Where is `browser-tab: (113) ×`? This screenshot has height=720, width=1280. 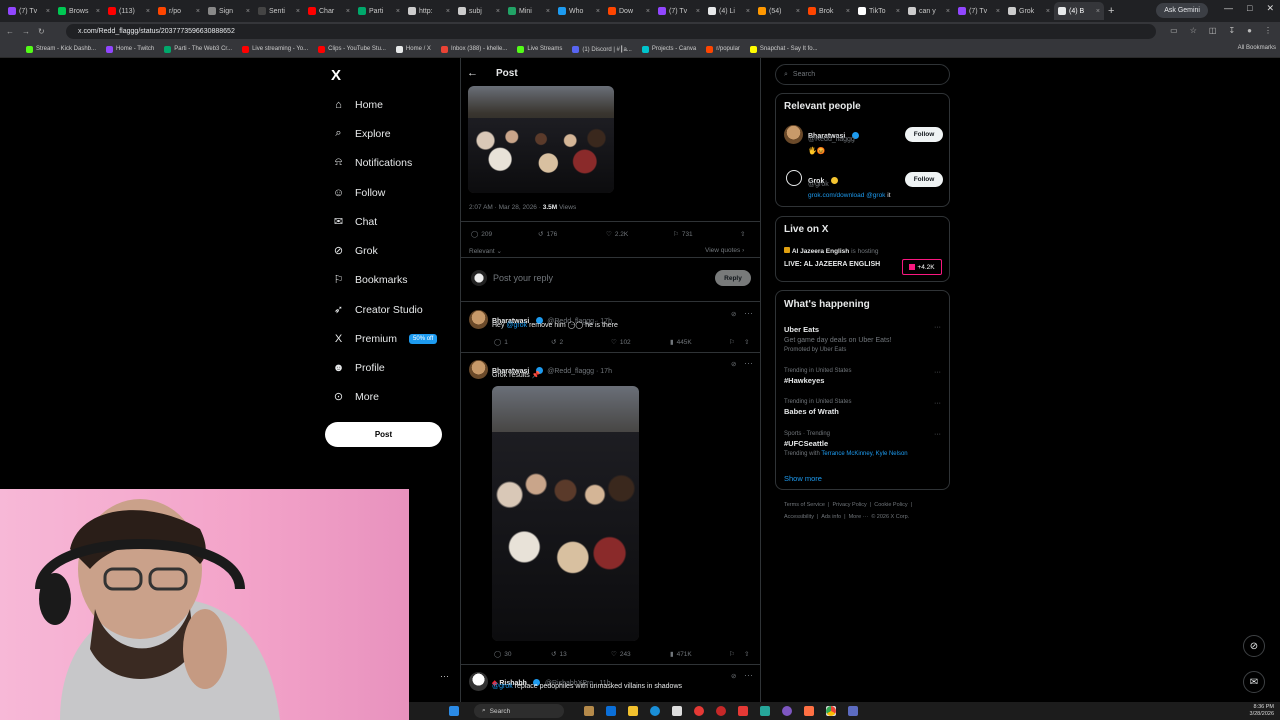 browser-tab: (113) × is located at coordinates (129, 11).